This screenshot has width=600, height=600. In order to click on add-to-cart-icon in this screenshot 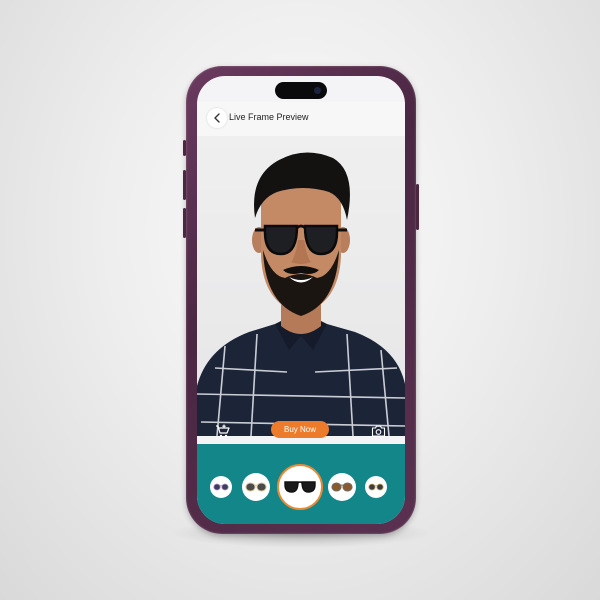, I will do `click(223, 431)`.